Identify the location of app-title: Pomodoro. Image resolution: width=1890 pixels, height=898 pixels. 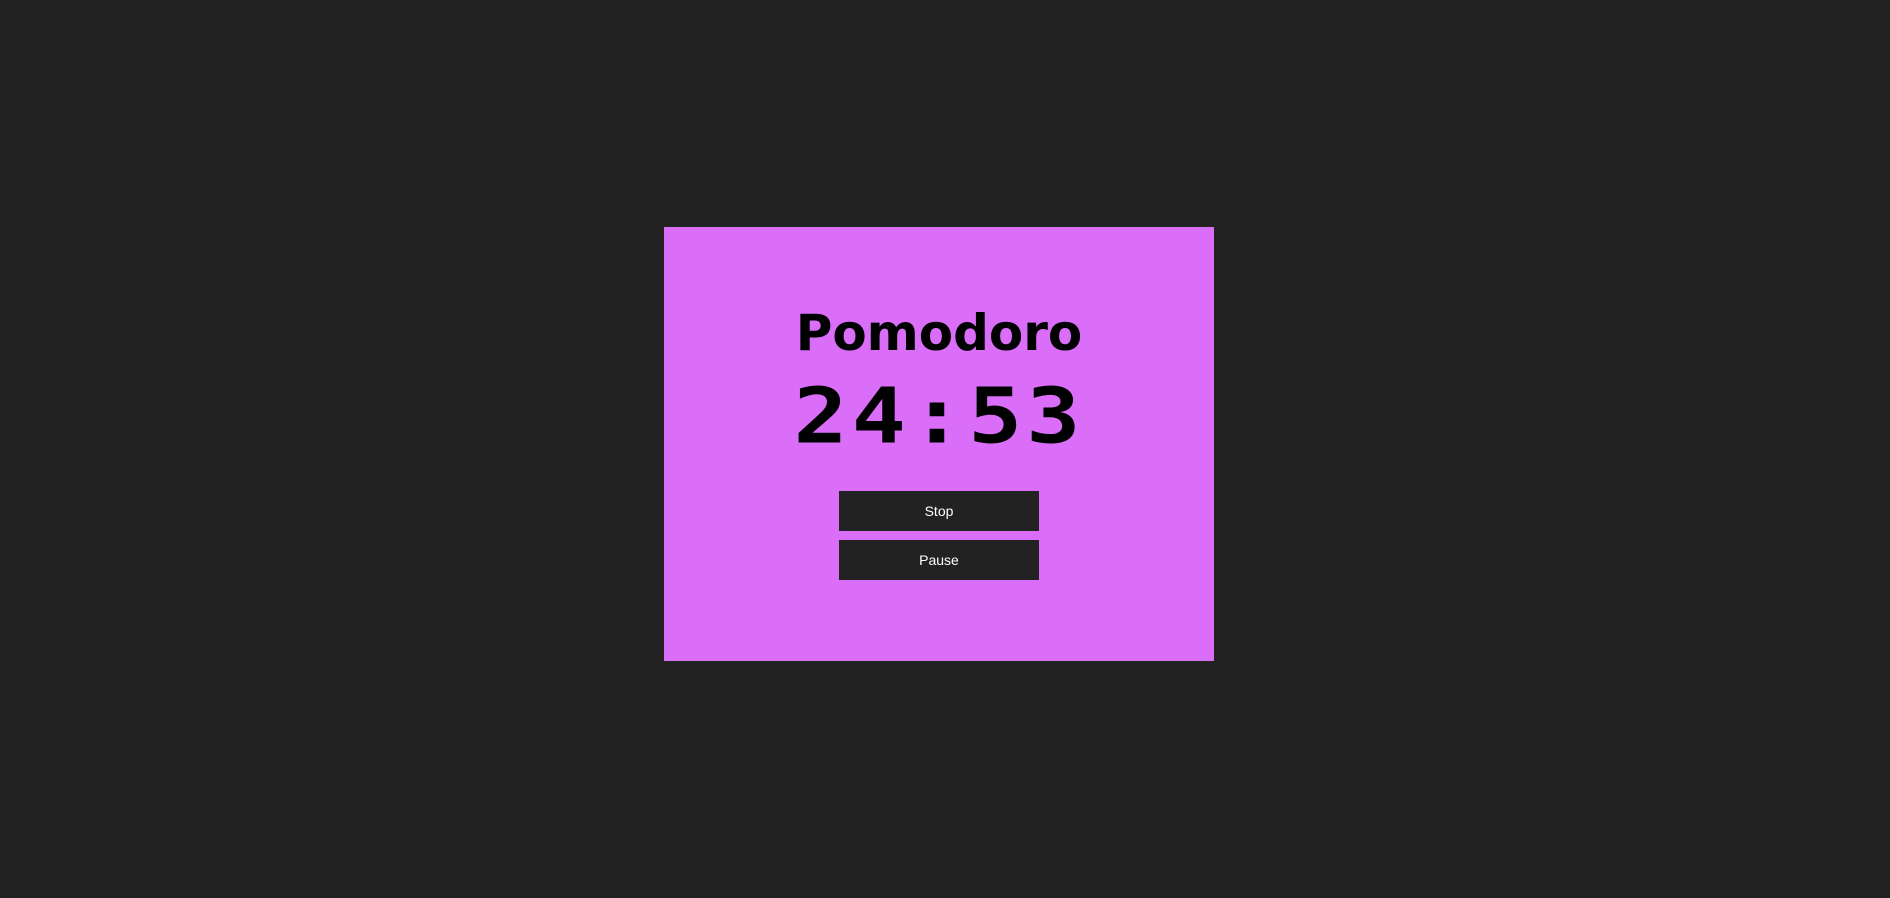
(939, 333).